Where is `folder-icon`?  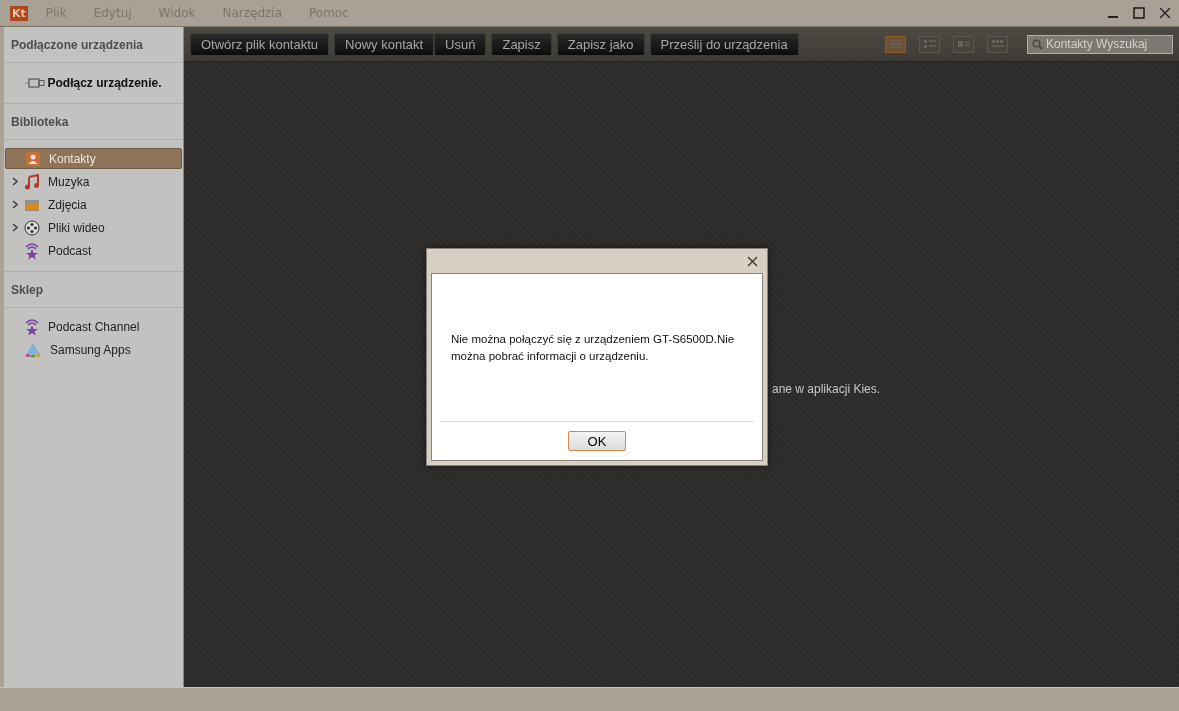 folder-icon is located at coordinates (32, 204).